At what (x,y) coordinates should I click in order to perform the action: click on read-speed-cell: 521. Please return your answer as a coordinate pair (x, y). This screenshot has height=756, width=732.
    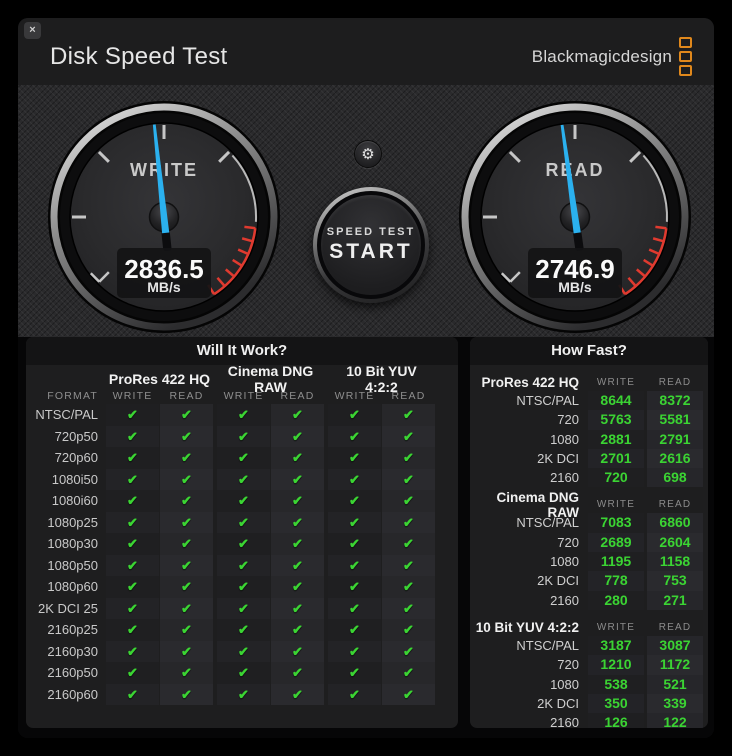
    Looking at the image, I should click on (675, 684).